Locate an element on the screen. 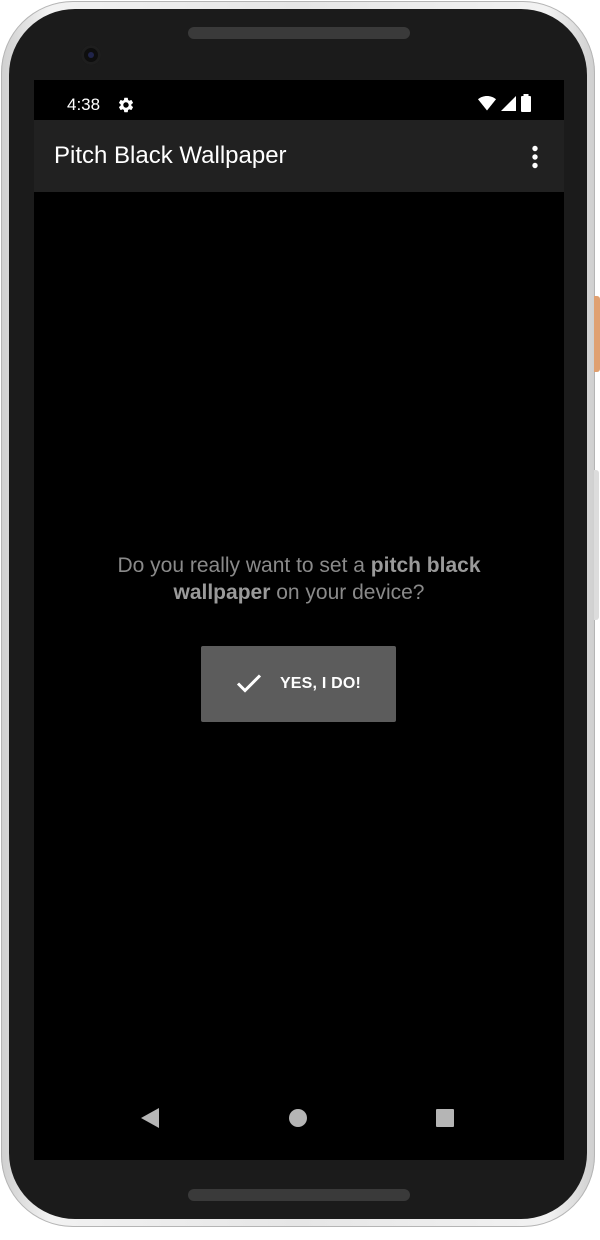  settings-gear-icon is located at coordinates (126, 105).